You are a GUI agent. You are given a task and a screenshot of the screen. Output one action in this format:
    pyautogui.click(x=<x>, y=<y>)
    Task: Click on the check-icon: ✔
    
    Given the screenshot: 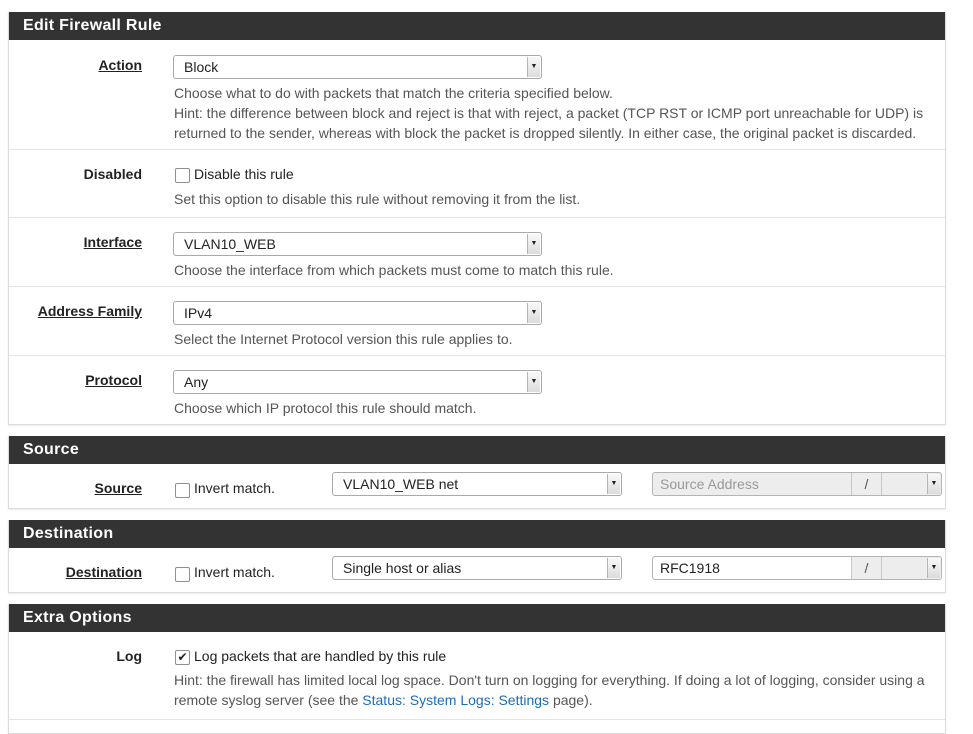 What is the action you would take?
    pyautogui.click(x=182, y=657)
    